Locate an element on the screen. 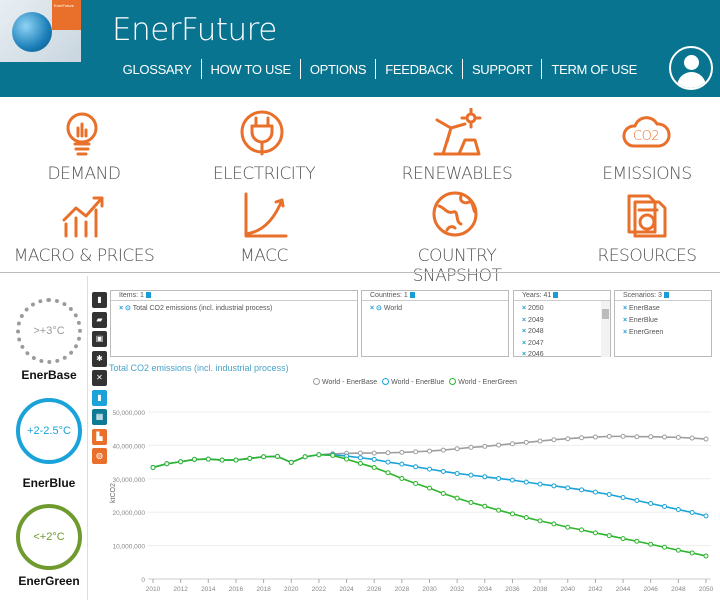 The height and width of the screenshot is (600, 720). legend-item-enerbase: World - EnerBase is located at coordinates (345, 382).